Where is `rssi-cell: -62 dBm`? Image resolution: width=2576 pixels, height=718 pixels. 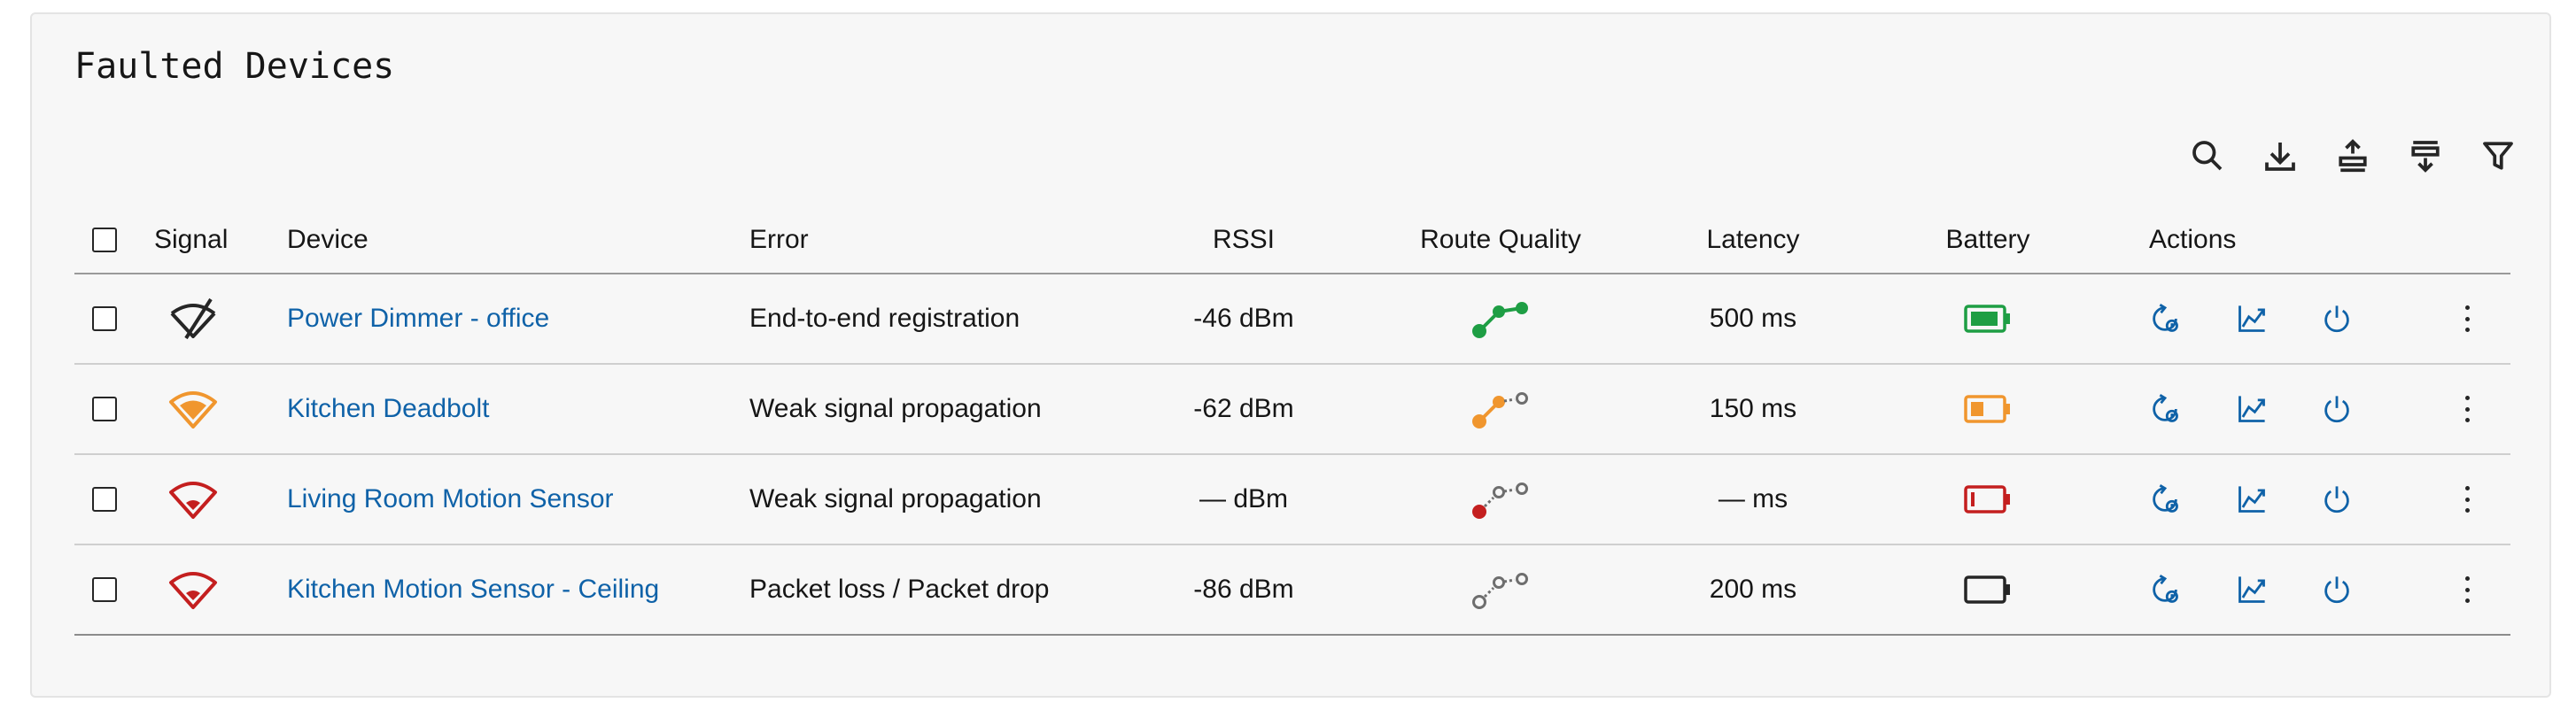 rssi-cell: -62 dBm is located at coordinates (1243, 408).